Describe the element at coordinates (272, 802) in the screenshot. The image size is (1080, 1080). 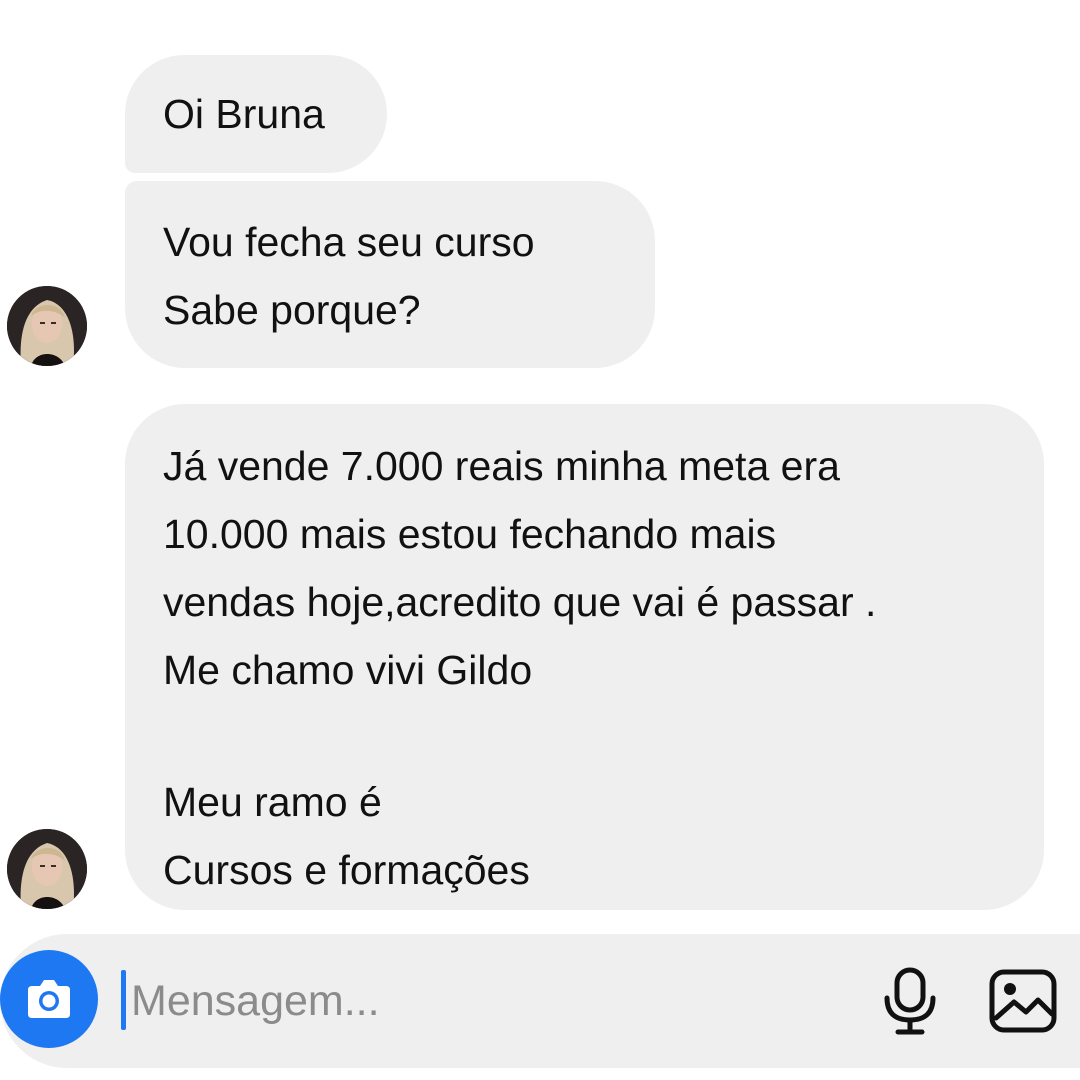
I see `message-text: Meu ramo é` at that location.